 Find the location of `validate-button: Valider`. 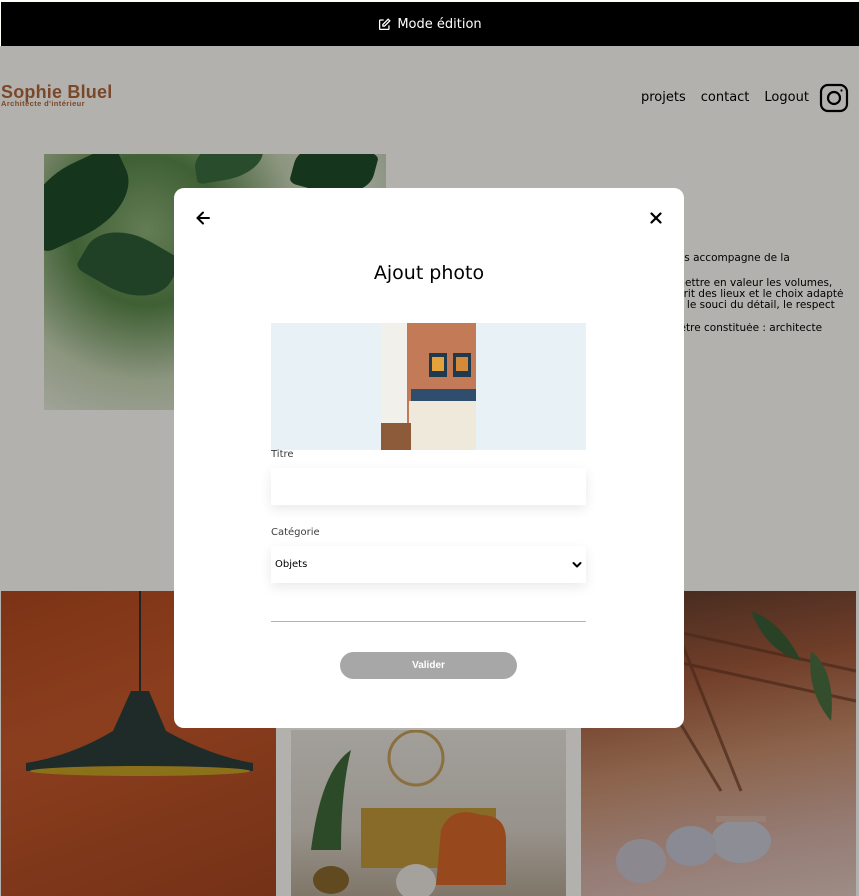

validate-button: Valider is located at coordinates (428, 665).